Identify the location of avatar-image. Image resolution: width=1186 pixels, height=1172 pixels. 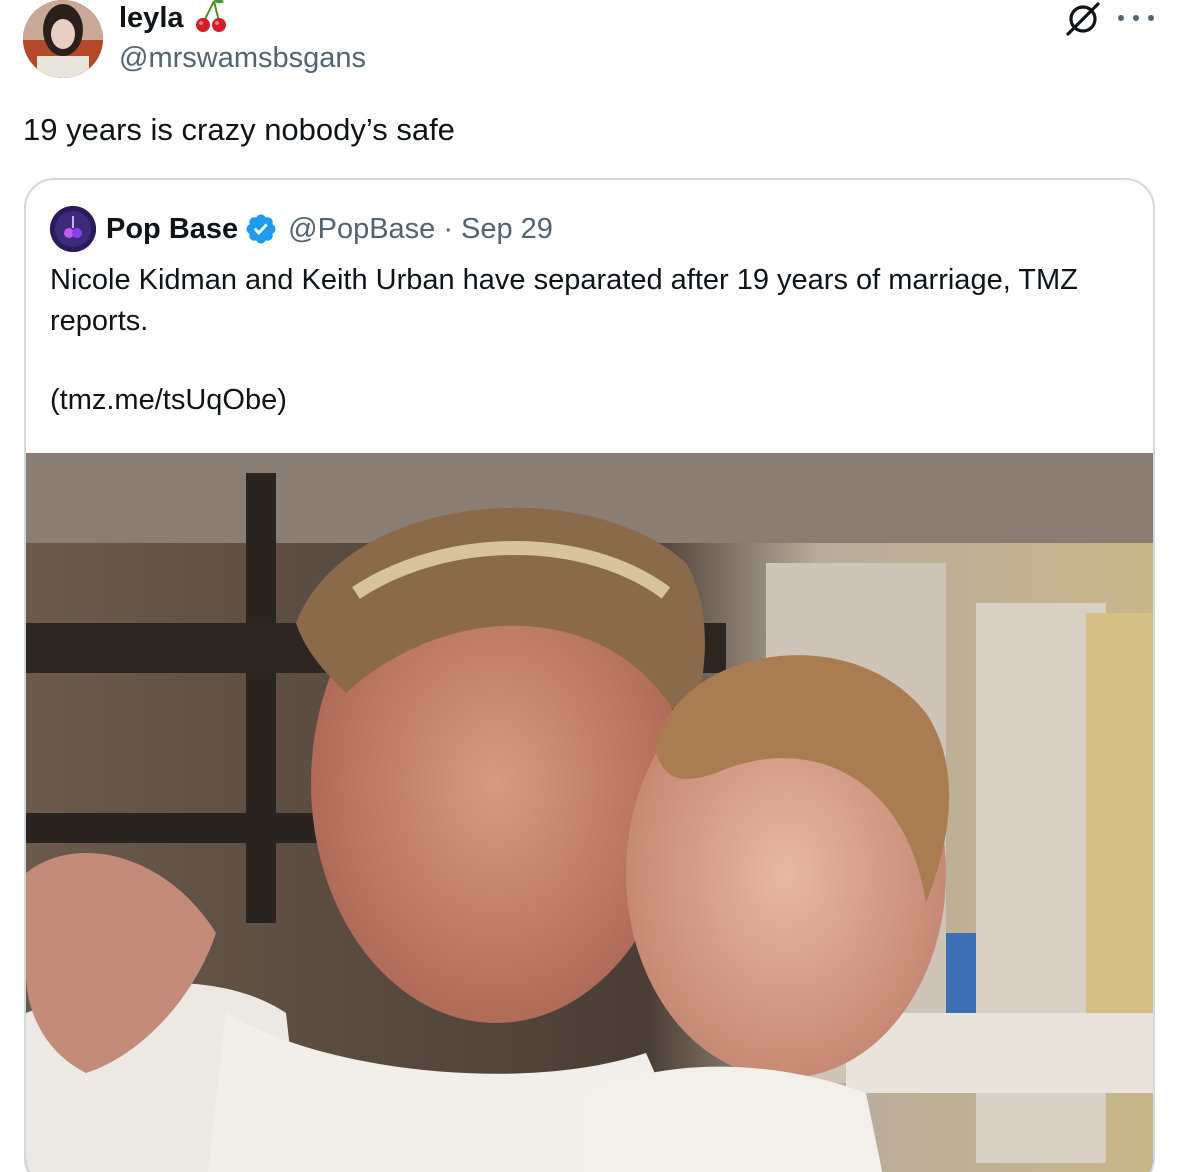
(63, 39).